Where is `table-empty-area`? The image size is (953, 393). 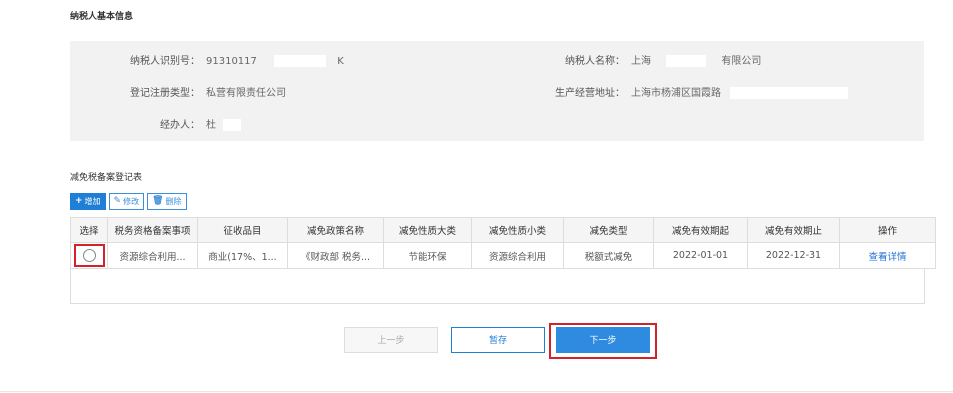
table-empty-area is located at coordinates (497, 286).